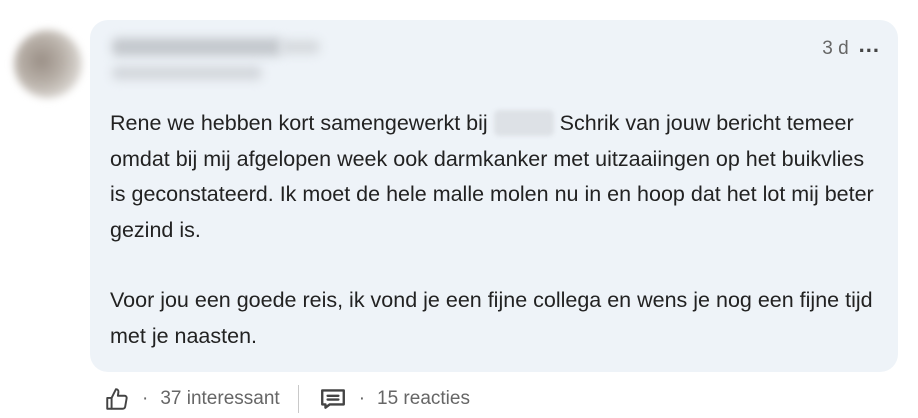 This screenshot has width=918, height=418. What do you see at coordinates (197, 47) in the screenshot?
I see `author-name-redacted` at bounding box center [197, 47].